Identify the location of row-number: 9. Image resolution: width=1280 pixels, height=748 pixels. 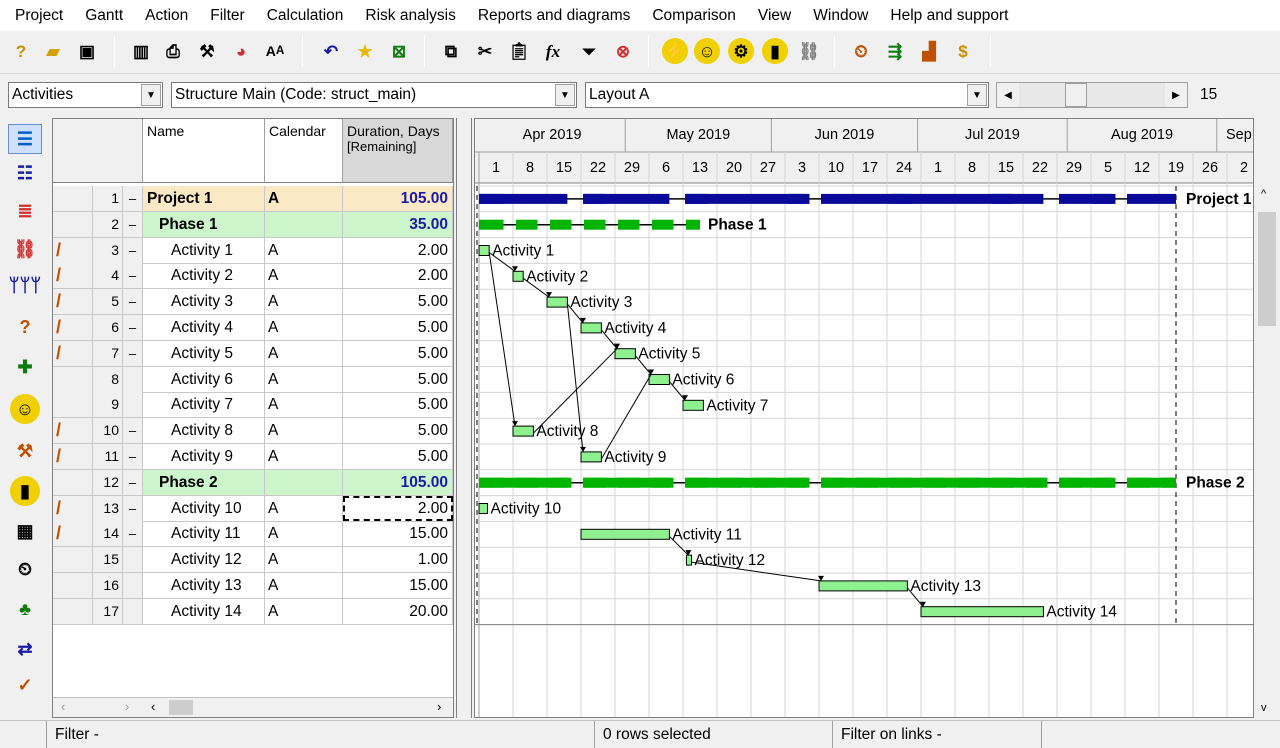
(108, 405).